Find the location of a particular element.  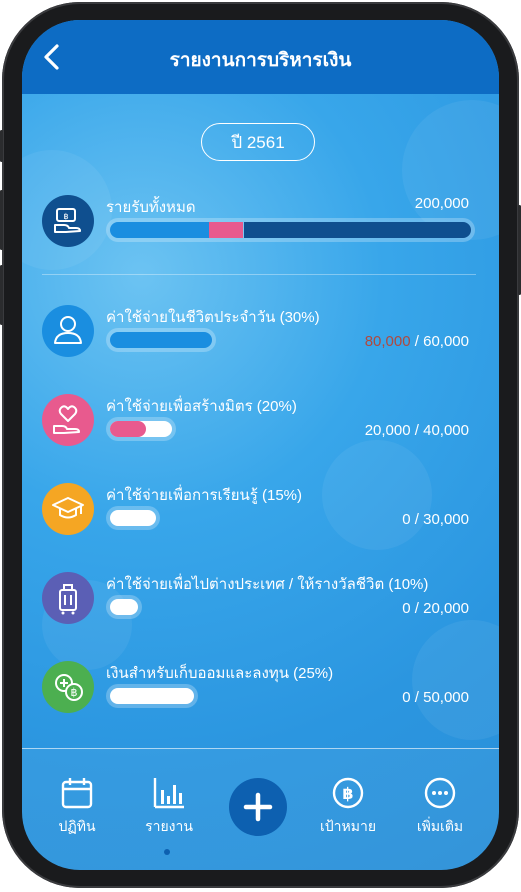

category-amount: 0 / 30,000 is located at coordinates (435, 519).